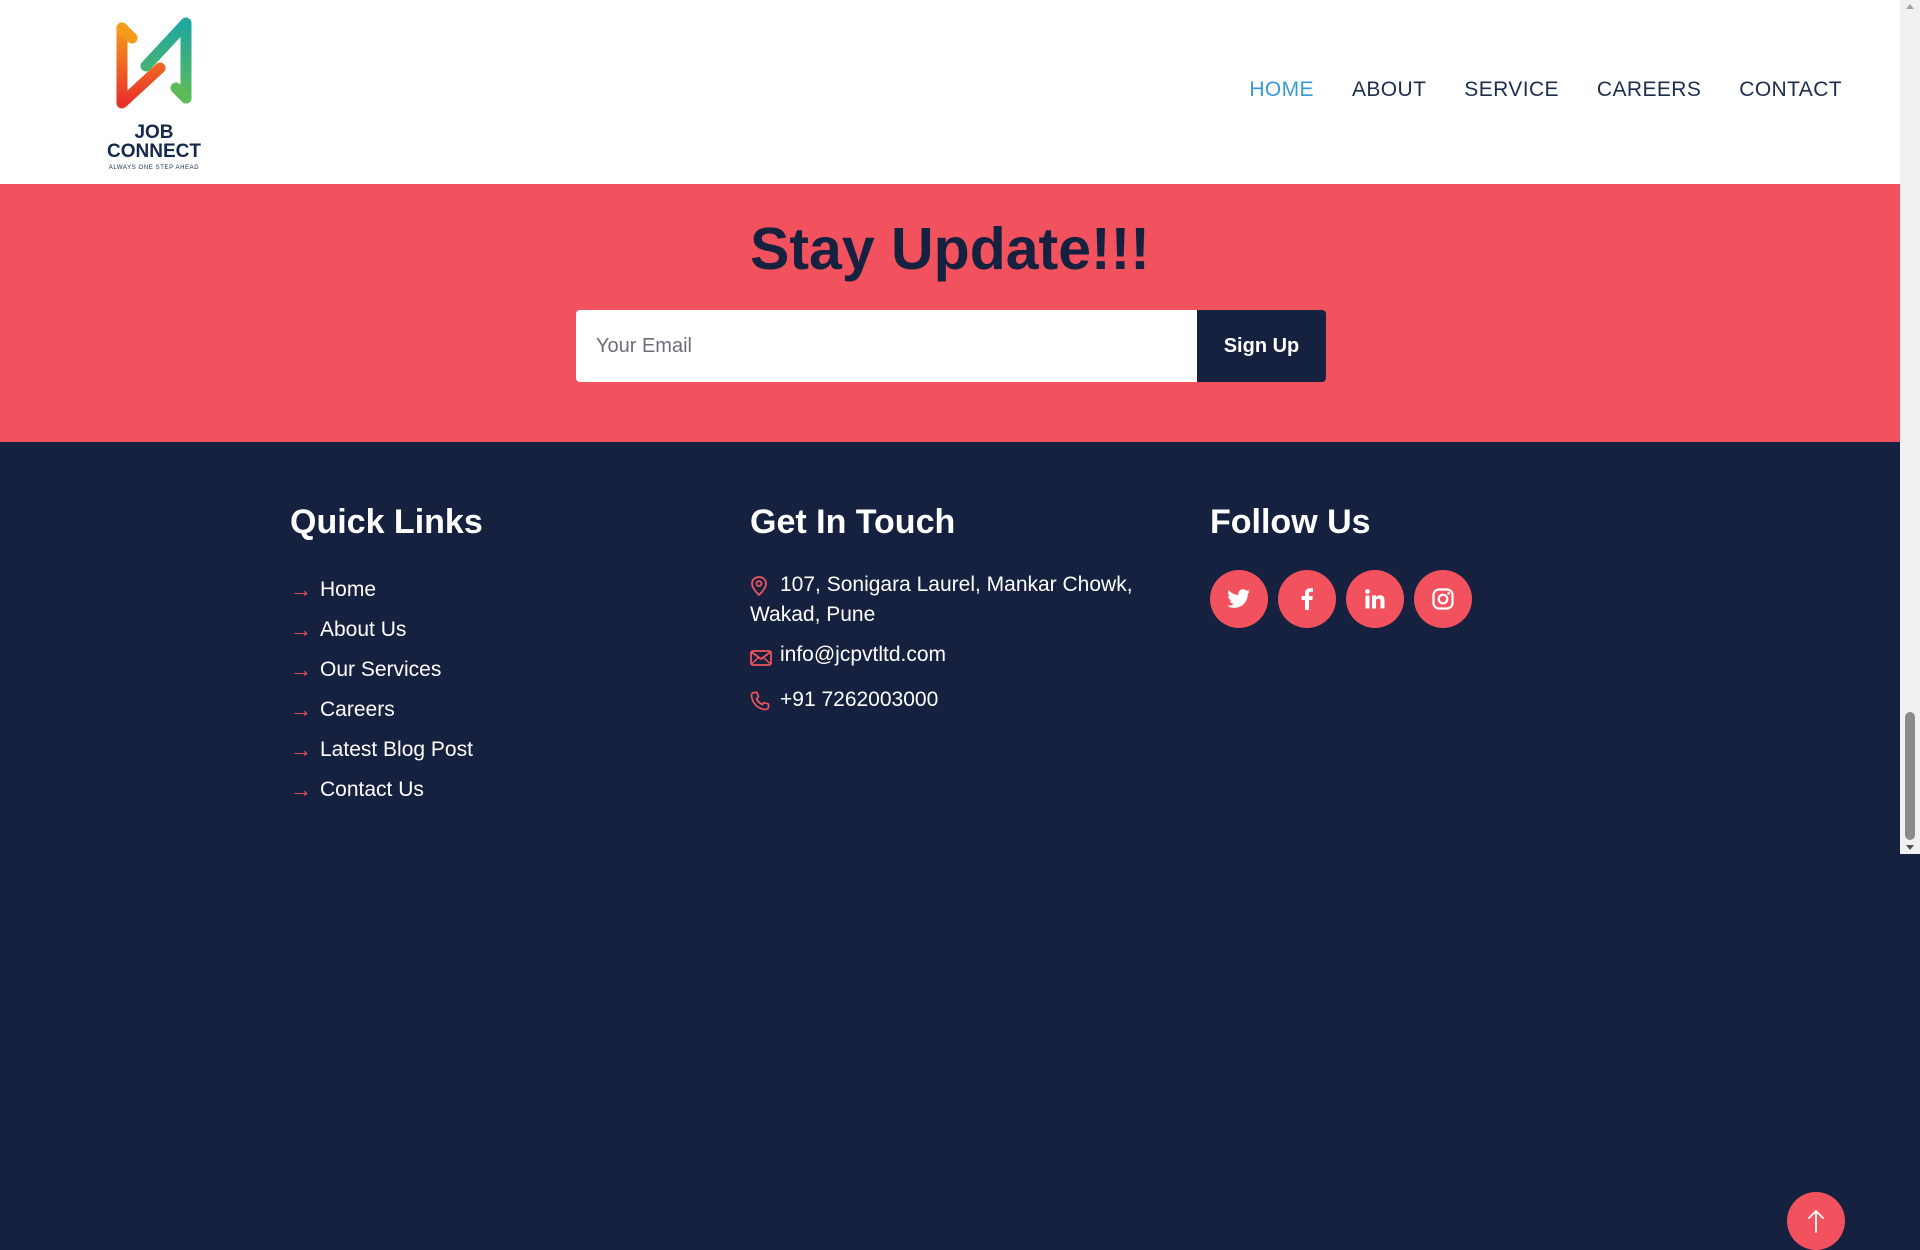  I want to click on quick-link-careers: → Careers, so click(500, 710).